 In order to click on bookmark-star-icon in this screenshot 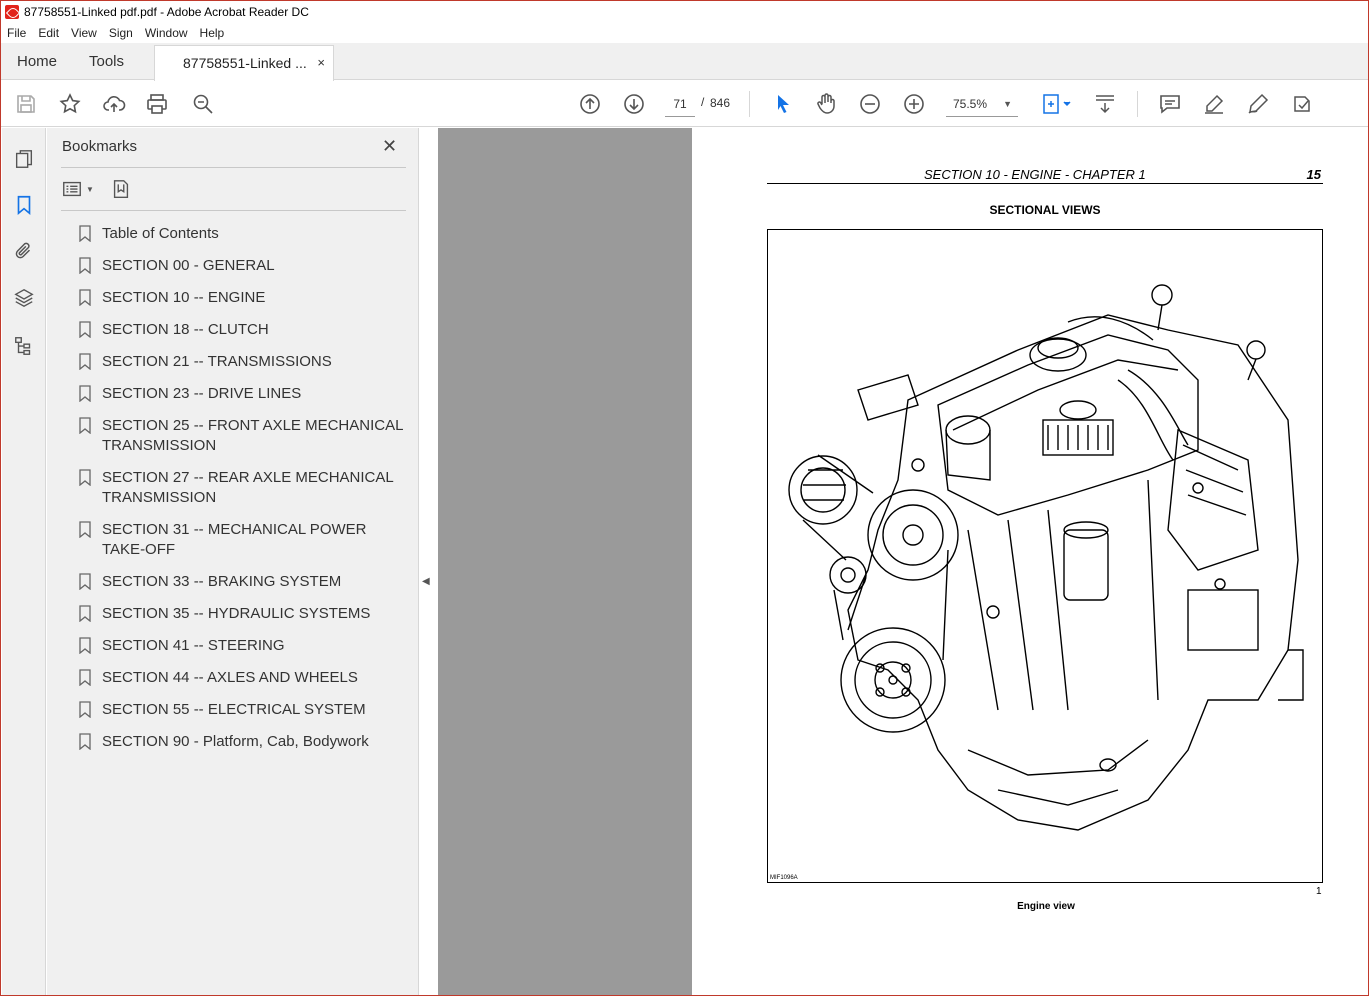, I will do `click(70, 104)`.